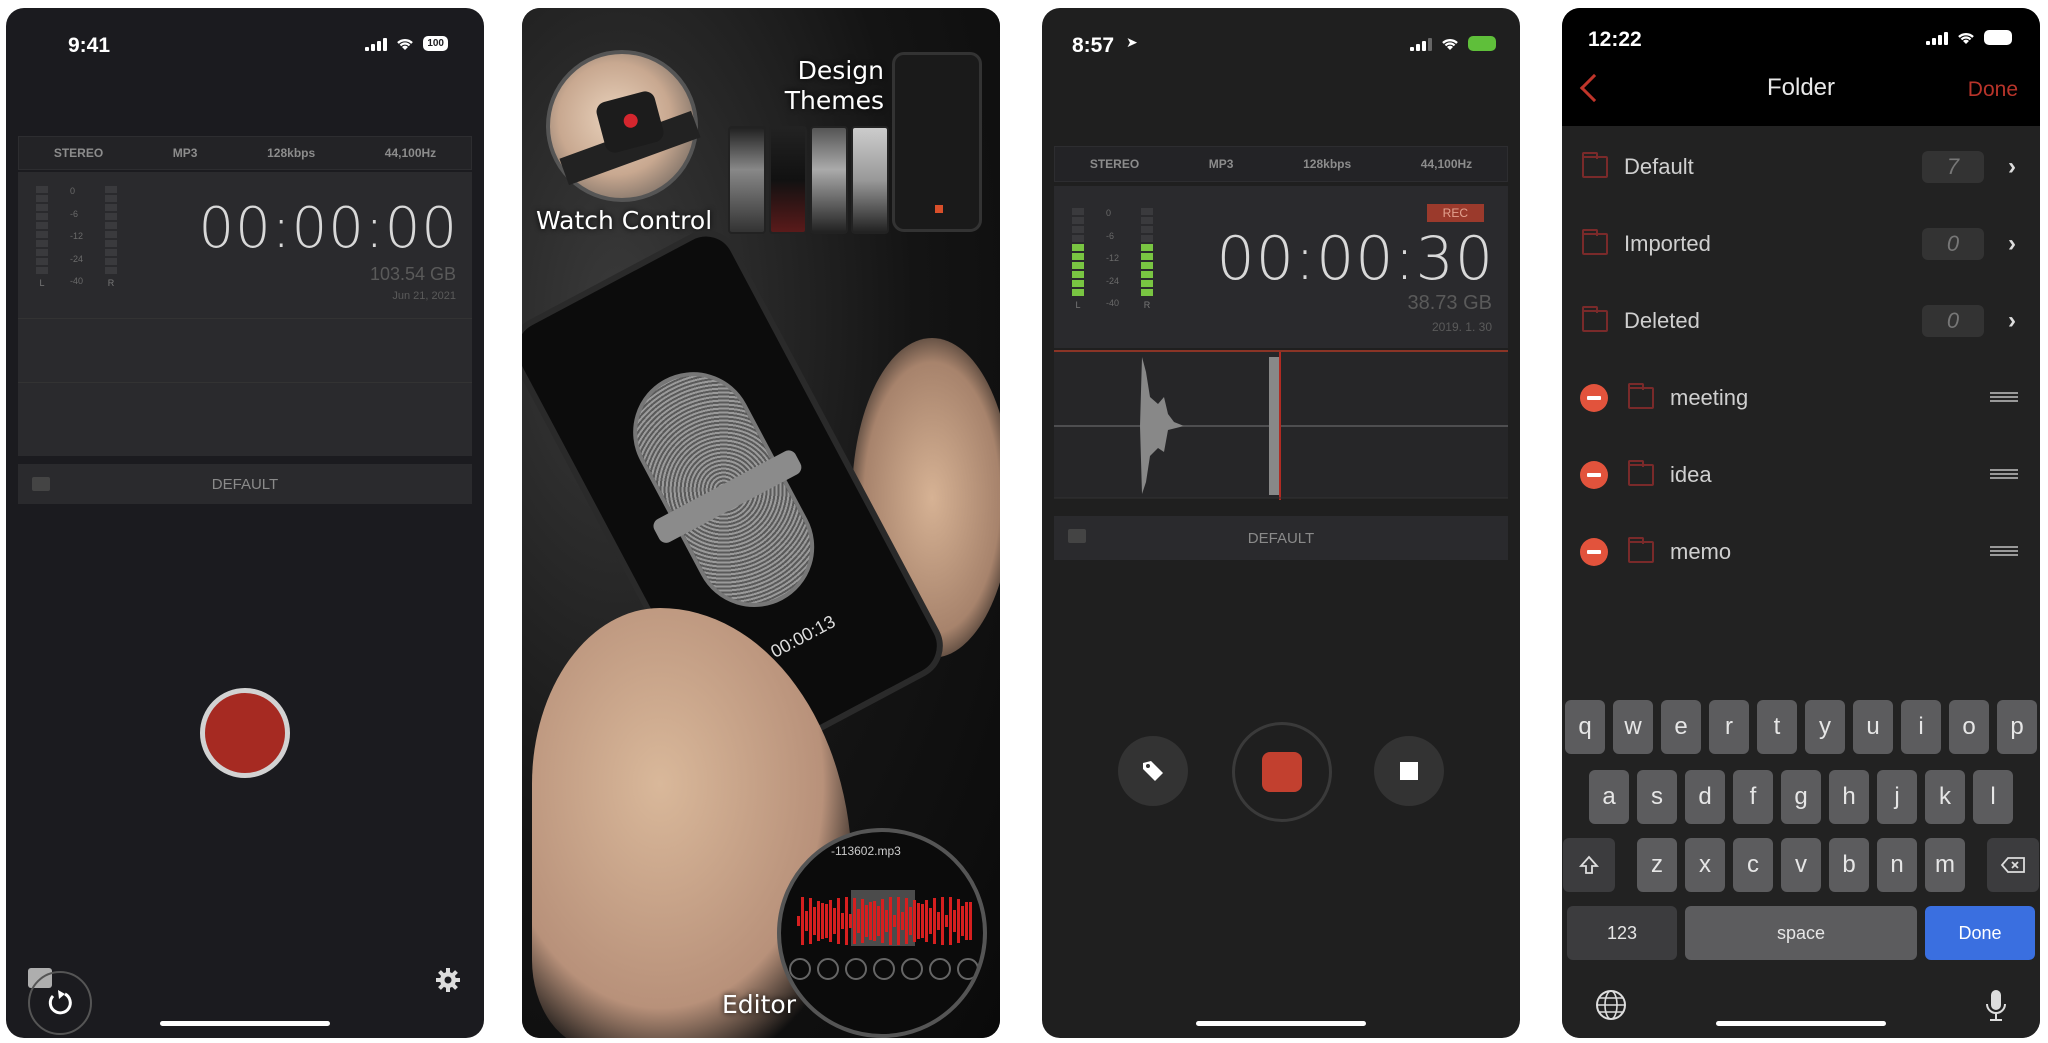 The image size is (2048, 1043). I want to click on key-u: u, so click(1873, 727).